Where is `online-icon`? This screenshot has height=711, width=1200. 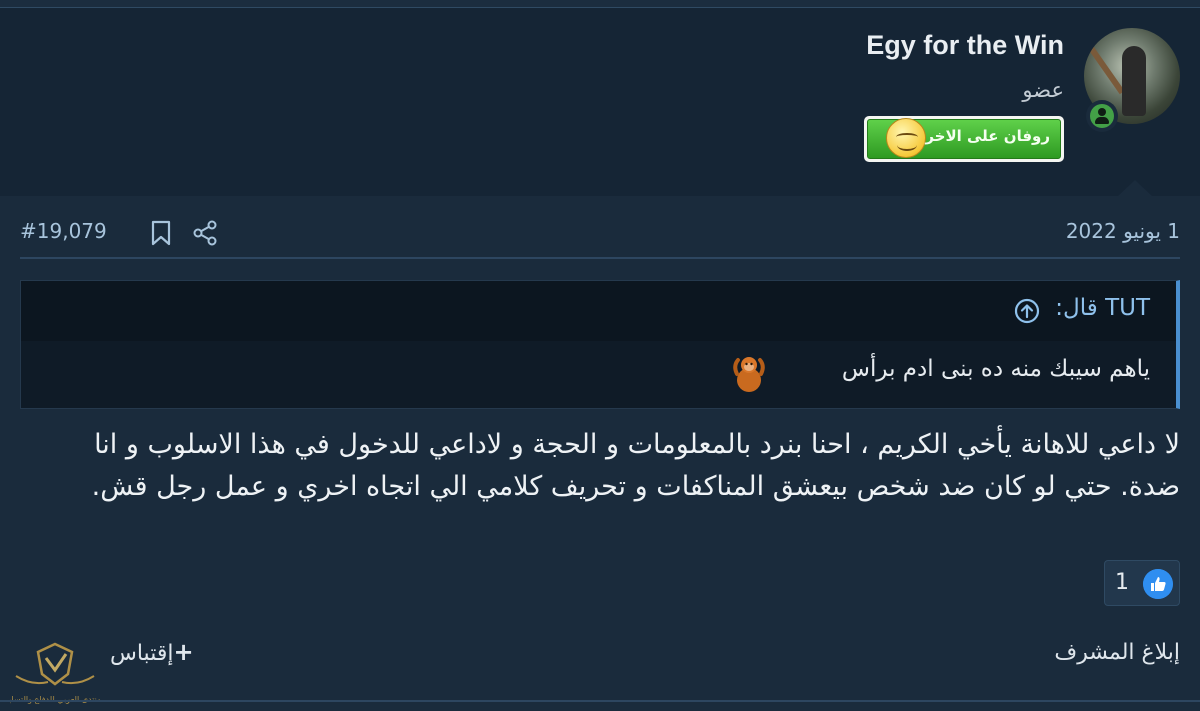
online-icon is located at coordinates (1102, 116).